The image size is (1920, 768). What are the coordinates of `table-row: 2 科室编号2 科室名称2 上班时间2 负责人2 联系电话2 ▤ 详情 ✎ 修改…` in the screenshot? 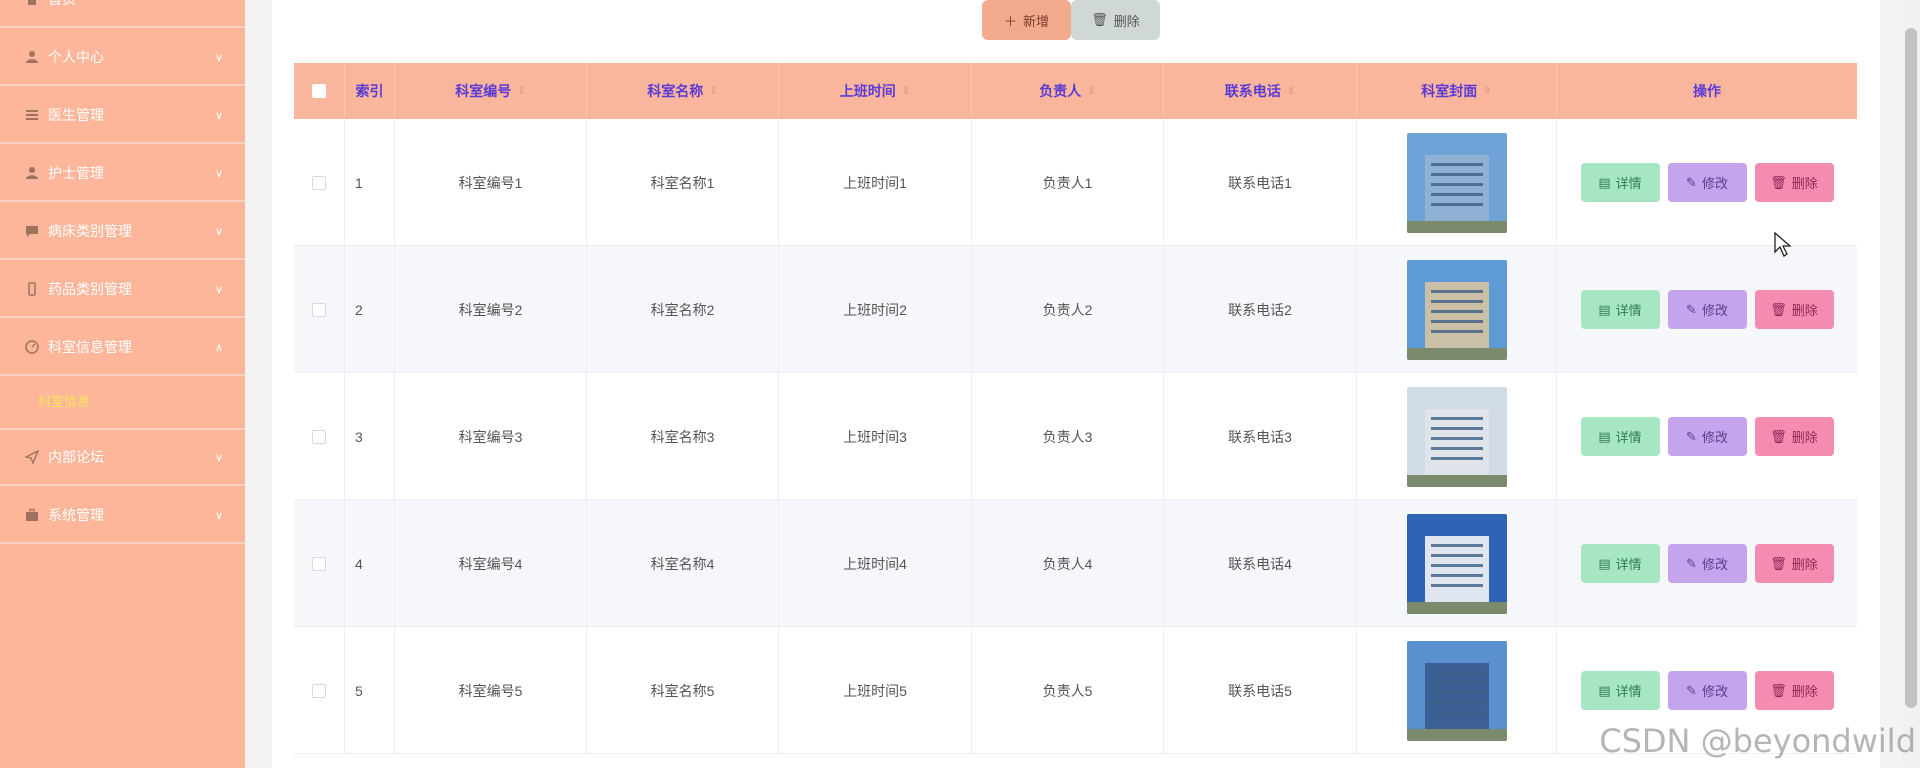 It's located at (1075, 309).